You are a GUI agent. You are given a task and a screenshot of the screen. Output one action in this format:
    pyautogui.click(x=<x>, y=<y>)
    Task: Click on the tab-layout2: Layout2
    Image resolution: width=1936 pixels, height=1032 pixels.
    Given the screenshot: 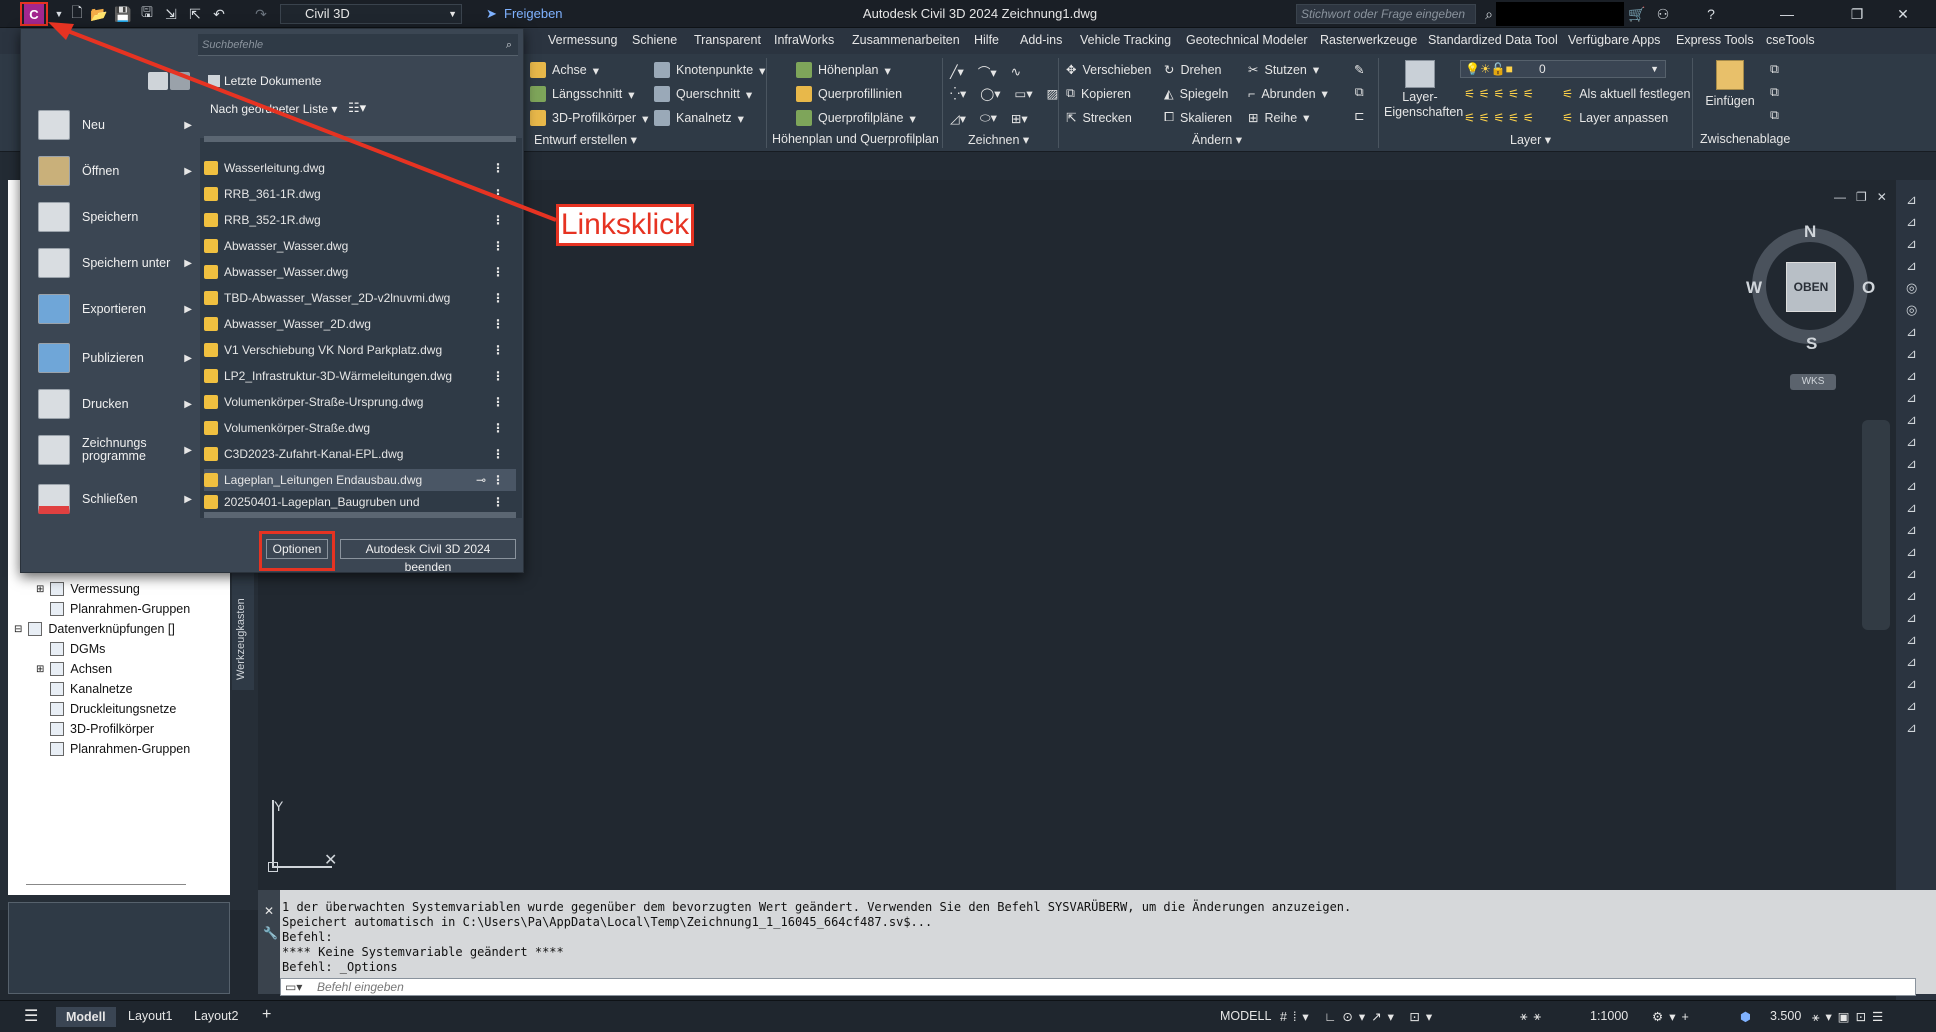 What is the action you would take?
    pyautogui.click(x=216, y=1016)
    